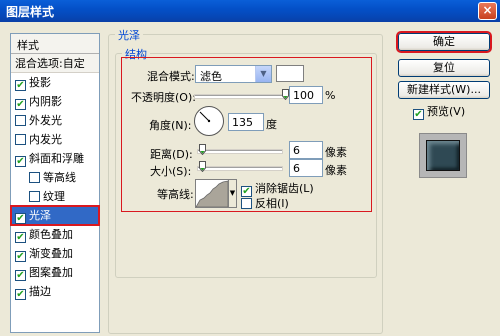 Image resolution: width=500 pixels, height=336 pixels. I want to click on reset-button: 复位, so click(444, 68).